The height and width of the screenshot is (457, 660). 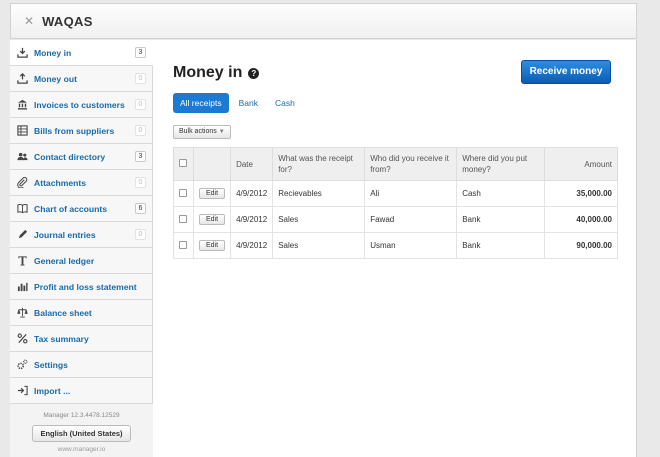 I want to click on sidebar-item-label: Attachments, so click(x=60, y=182).